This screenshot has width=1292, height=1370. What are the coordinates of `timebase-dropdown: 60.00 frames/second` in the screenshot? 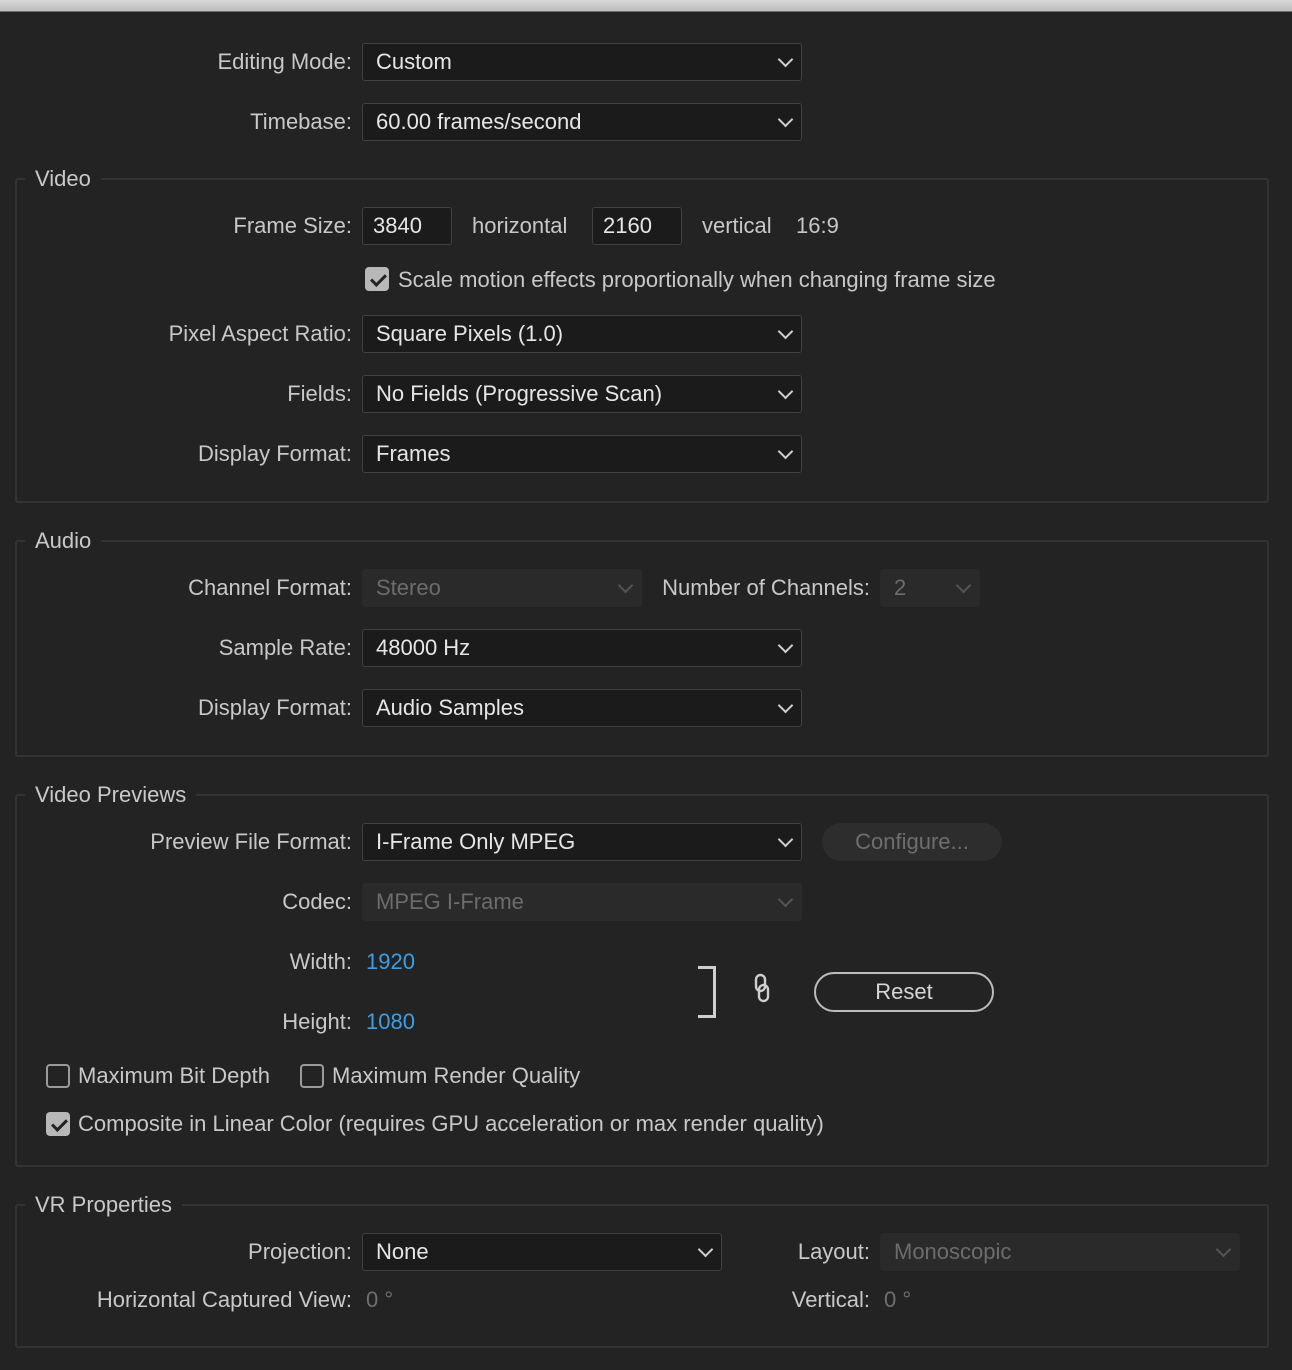 It's located at (582, 122).